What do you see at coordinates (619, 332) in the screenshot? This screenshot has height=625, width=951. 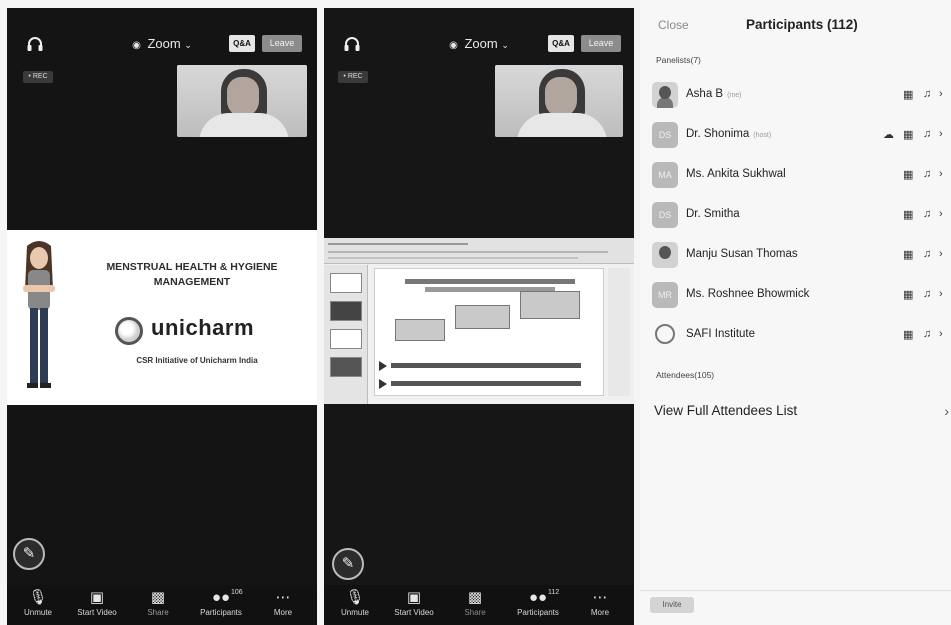 I see `presentation-side-pane` at bounding box center [619, 332].